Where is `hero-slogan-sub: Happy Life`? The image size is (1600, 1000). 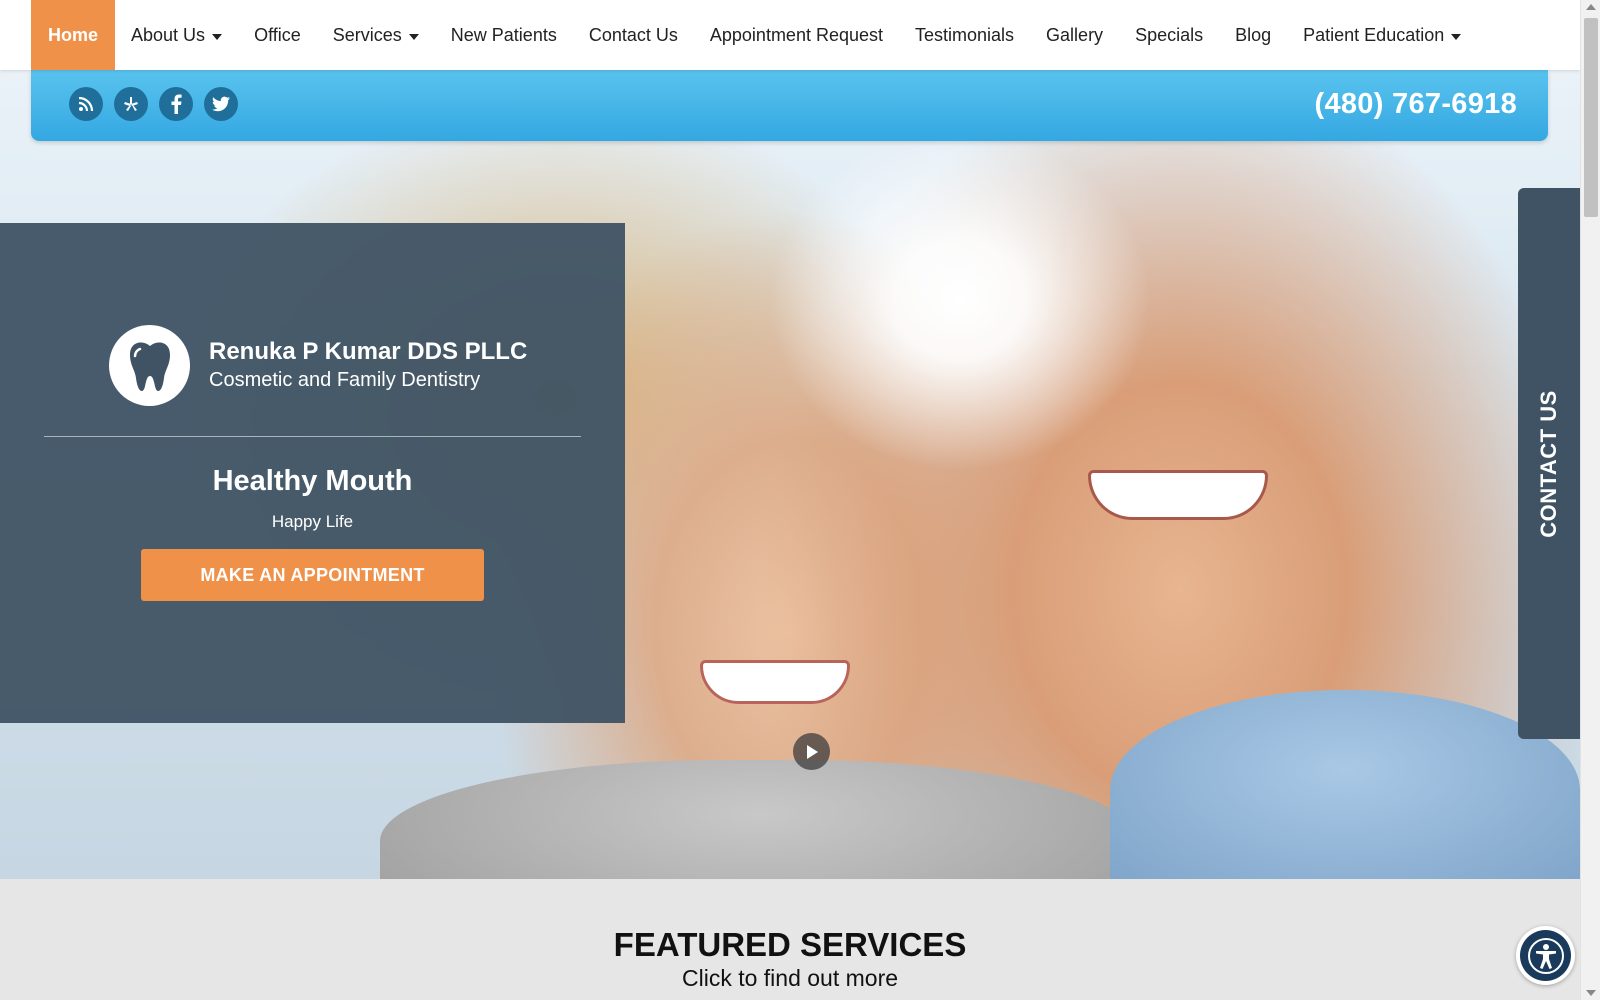 hero-slogan-sub: Happy Life is located at coordinates (312, 521).